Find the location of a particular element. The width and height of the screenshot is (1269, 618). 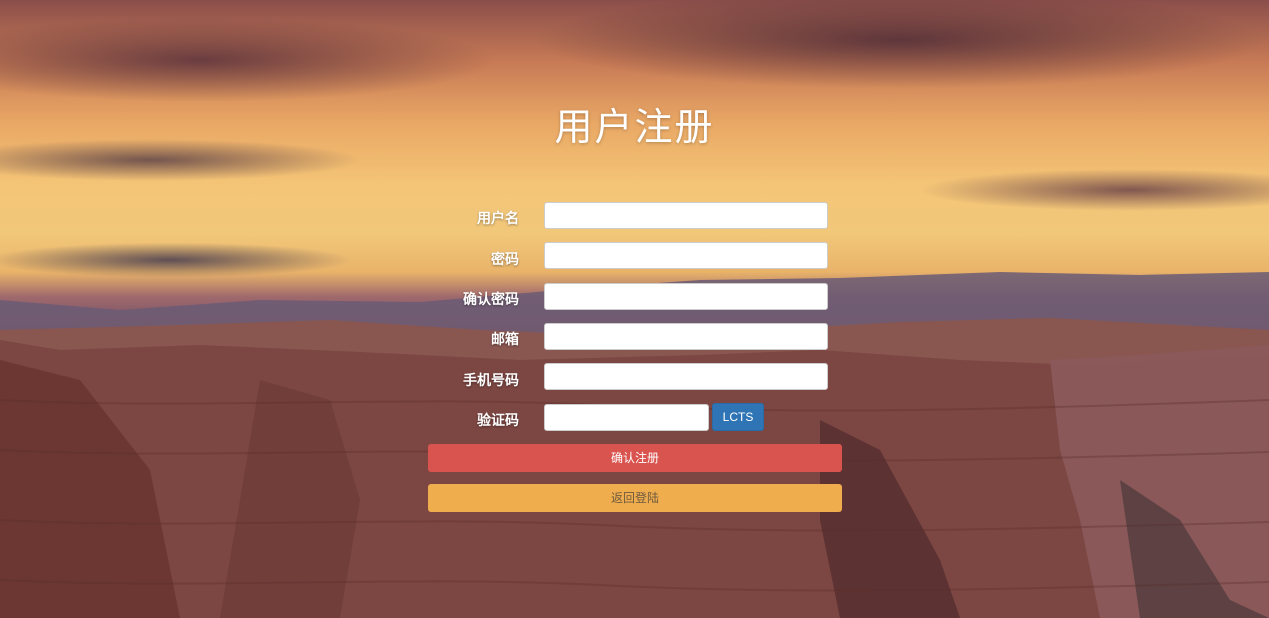

captcha-input is located at coordinates (626, 417).